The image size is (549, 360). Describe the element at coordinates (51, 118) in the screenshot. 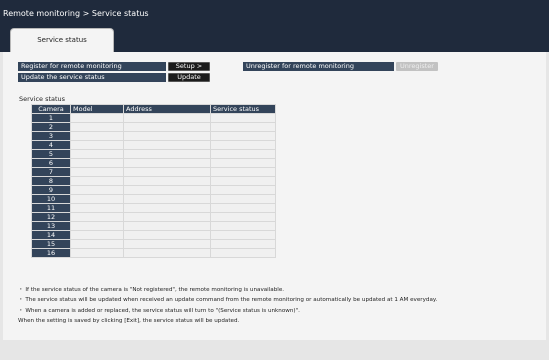

I see `camera-number: 1` at that location.